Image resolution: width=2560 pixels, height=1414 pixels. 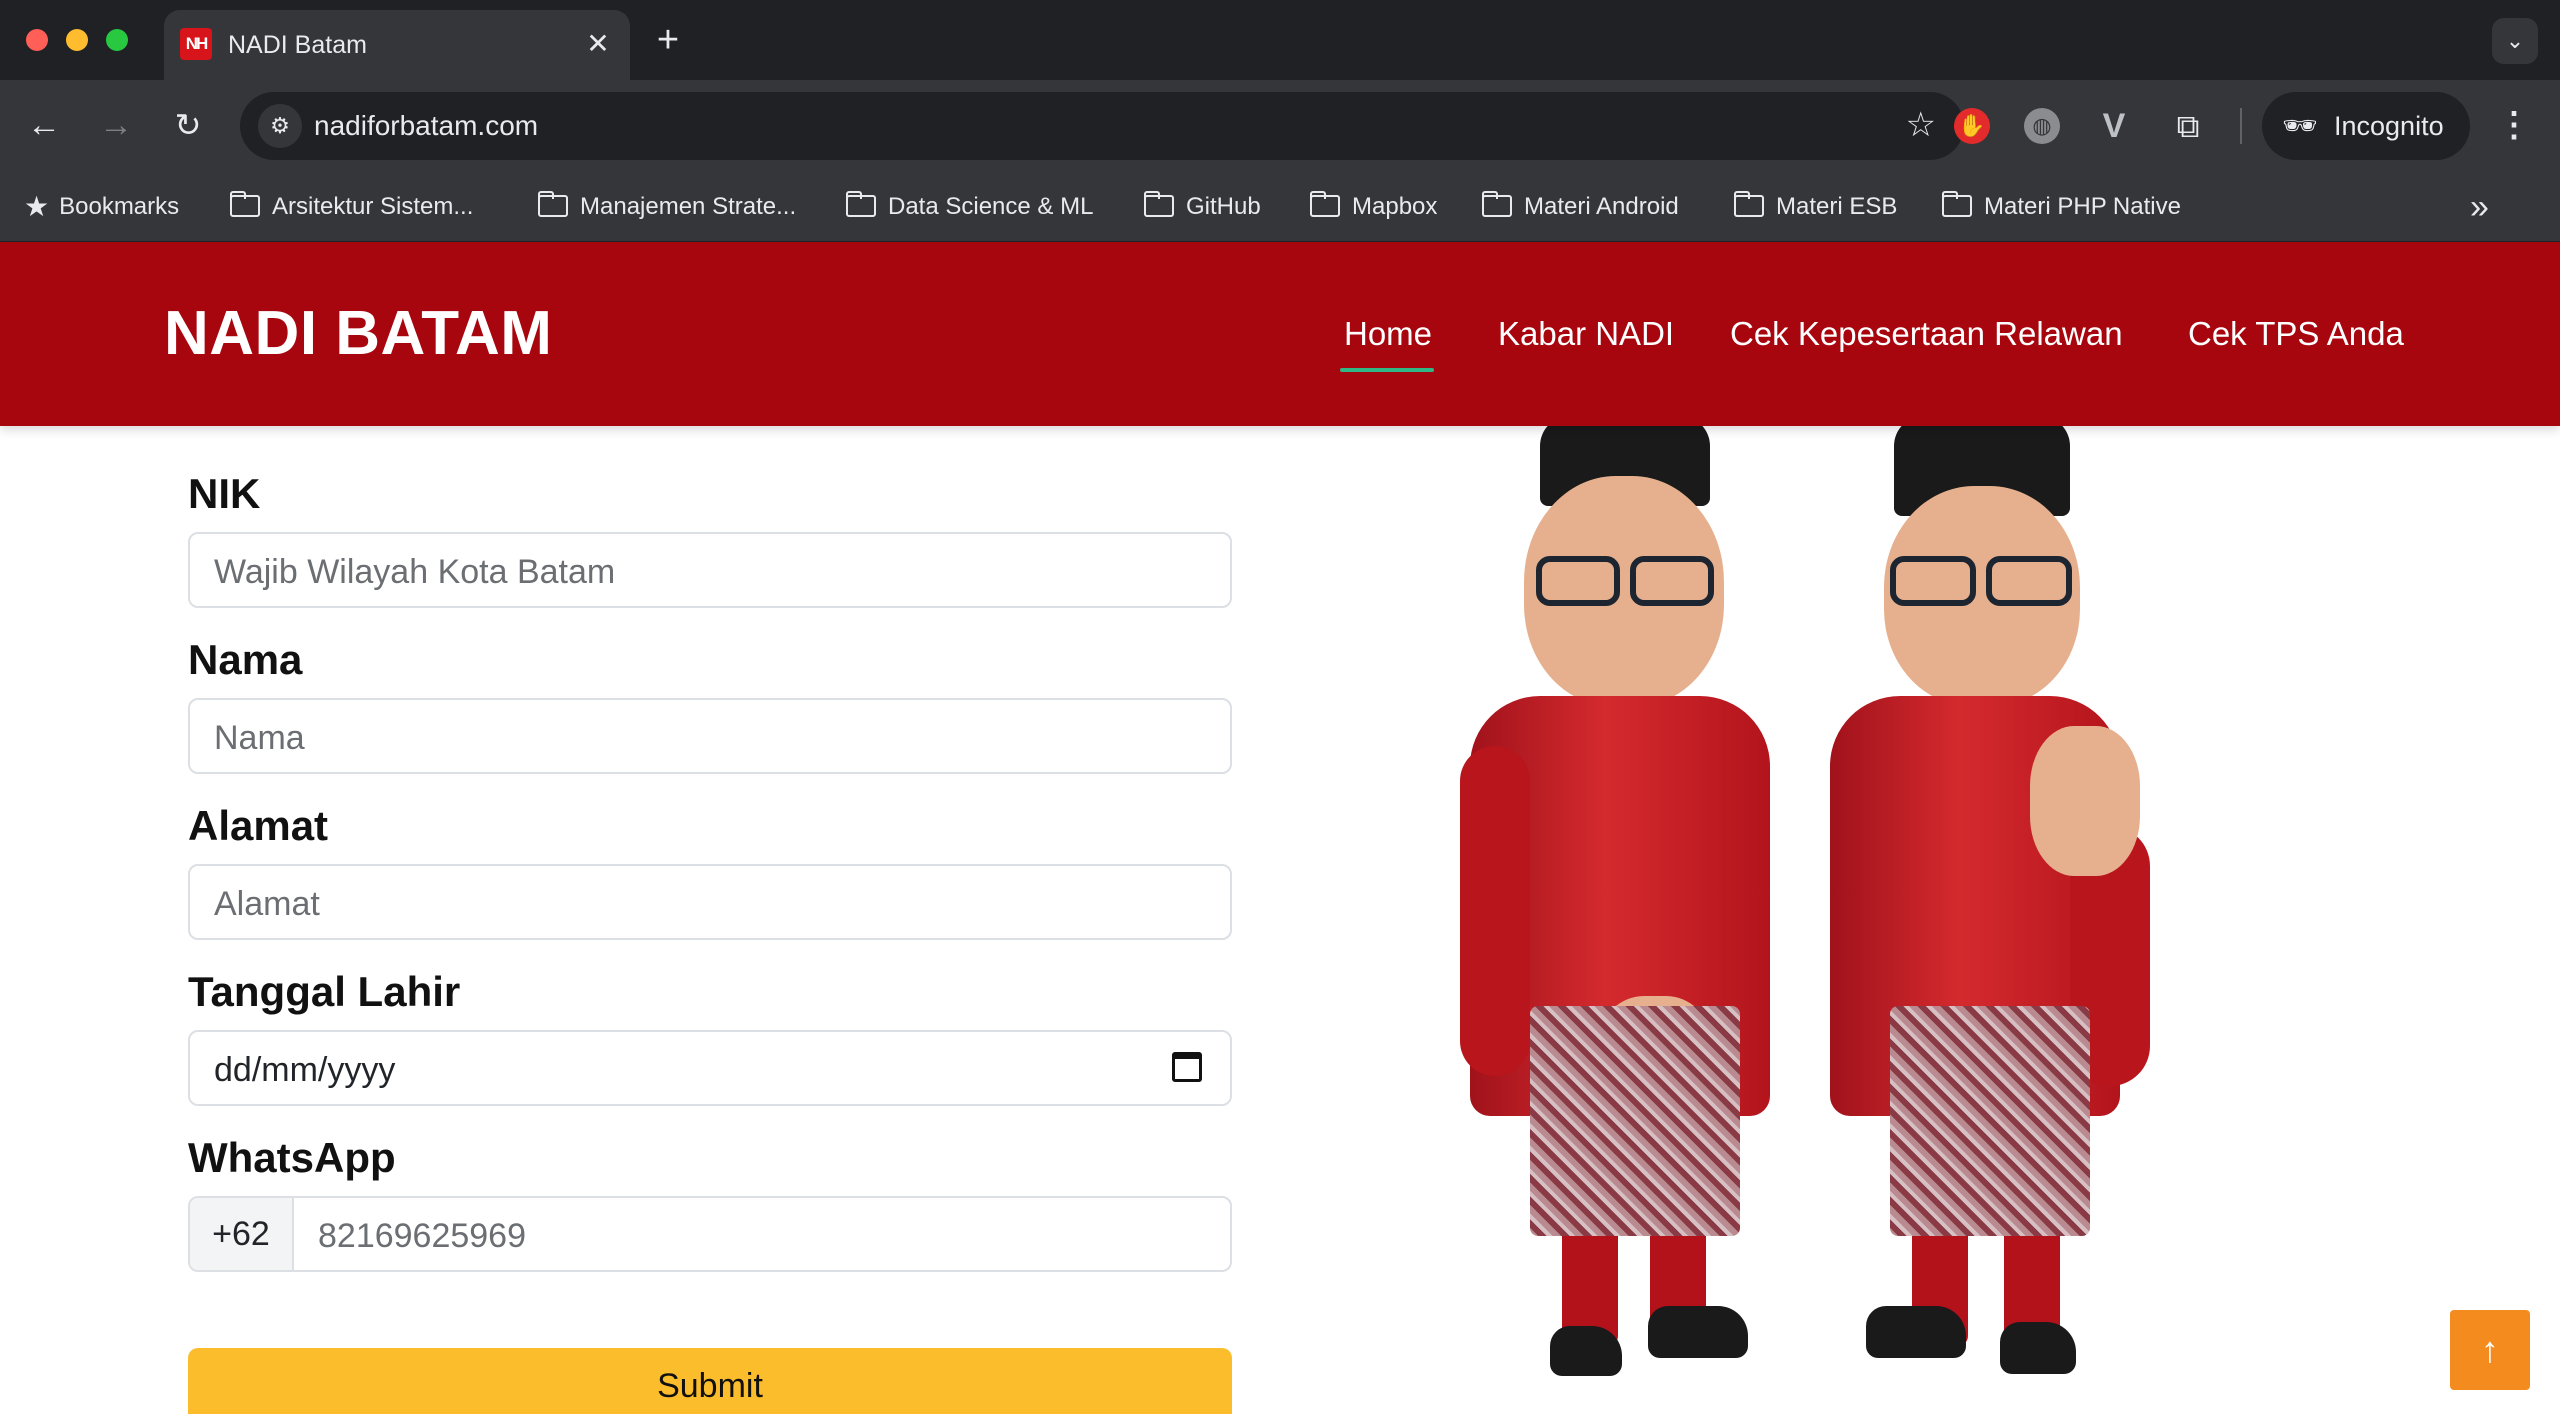 I want to click on alamat-input: Alamat, so click(x=710, y=902).